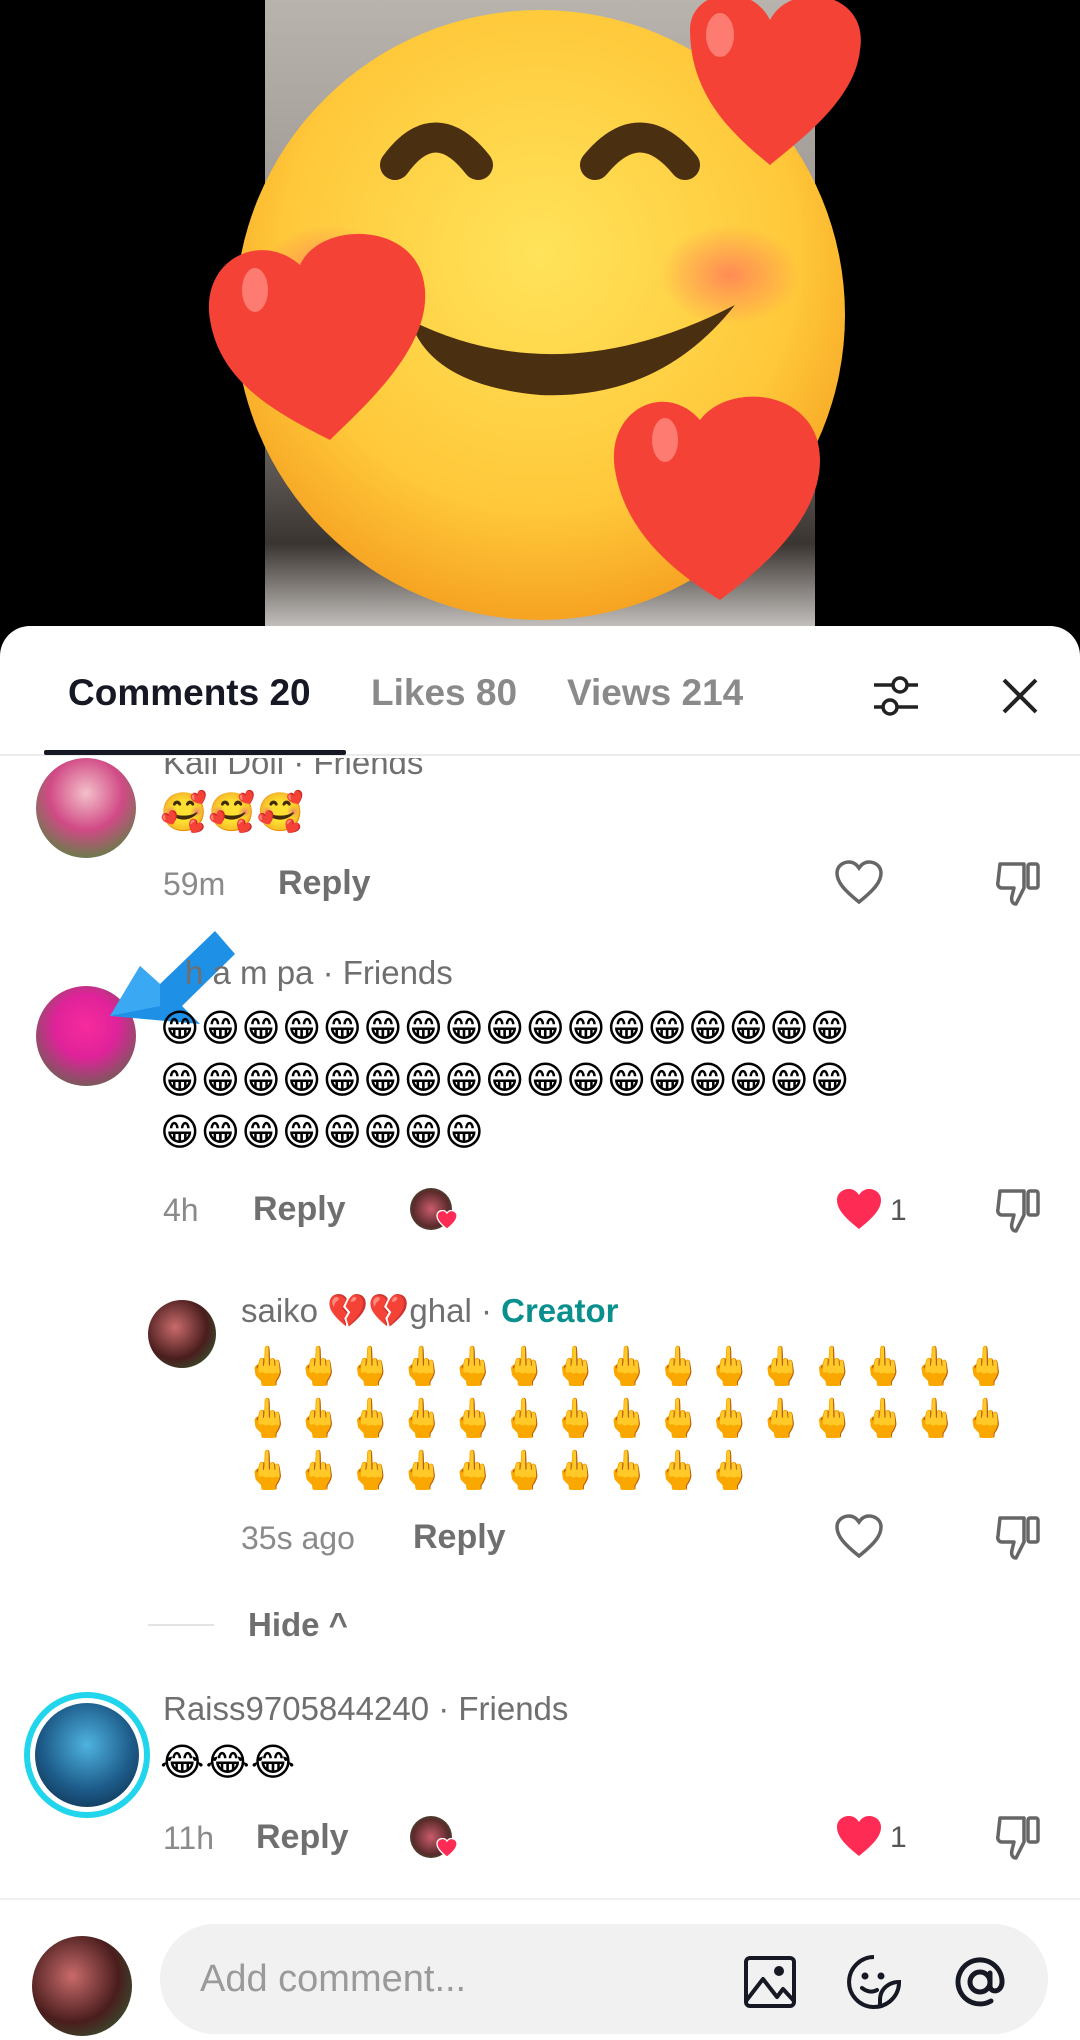 This screenshot has height=2040, width=1080. I want to click on comment-composer, so click(540, 1969).